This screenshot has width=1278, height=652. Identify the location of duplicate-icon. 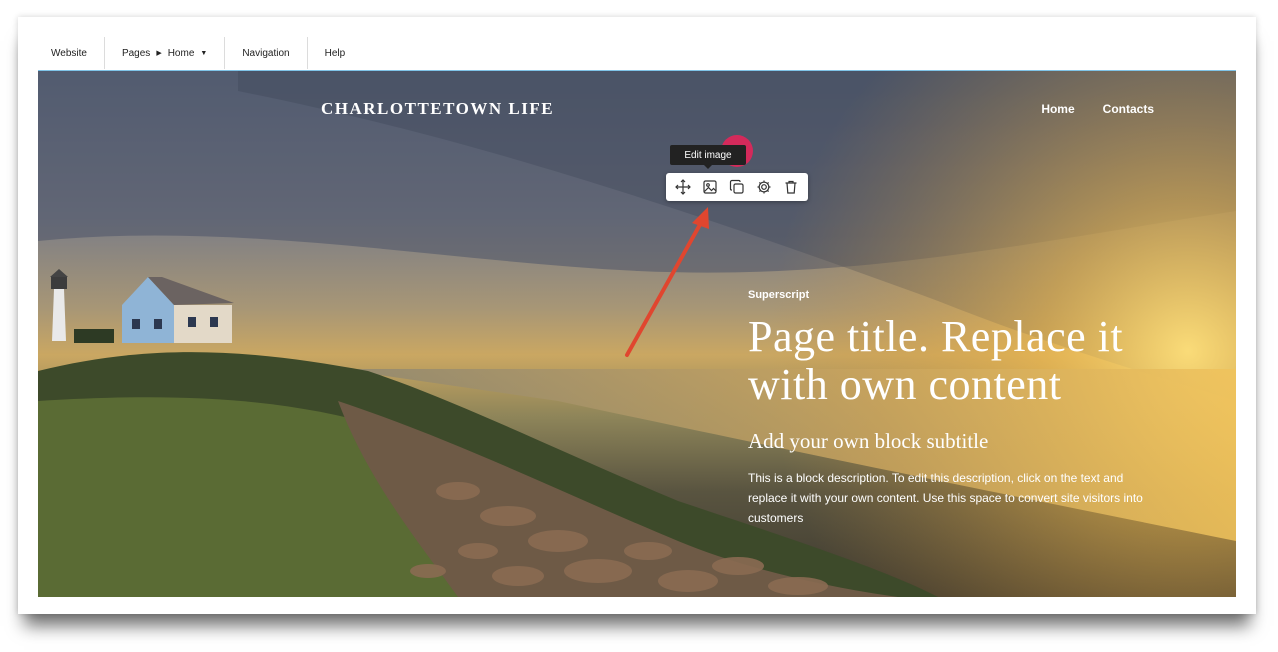
(737, 187).